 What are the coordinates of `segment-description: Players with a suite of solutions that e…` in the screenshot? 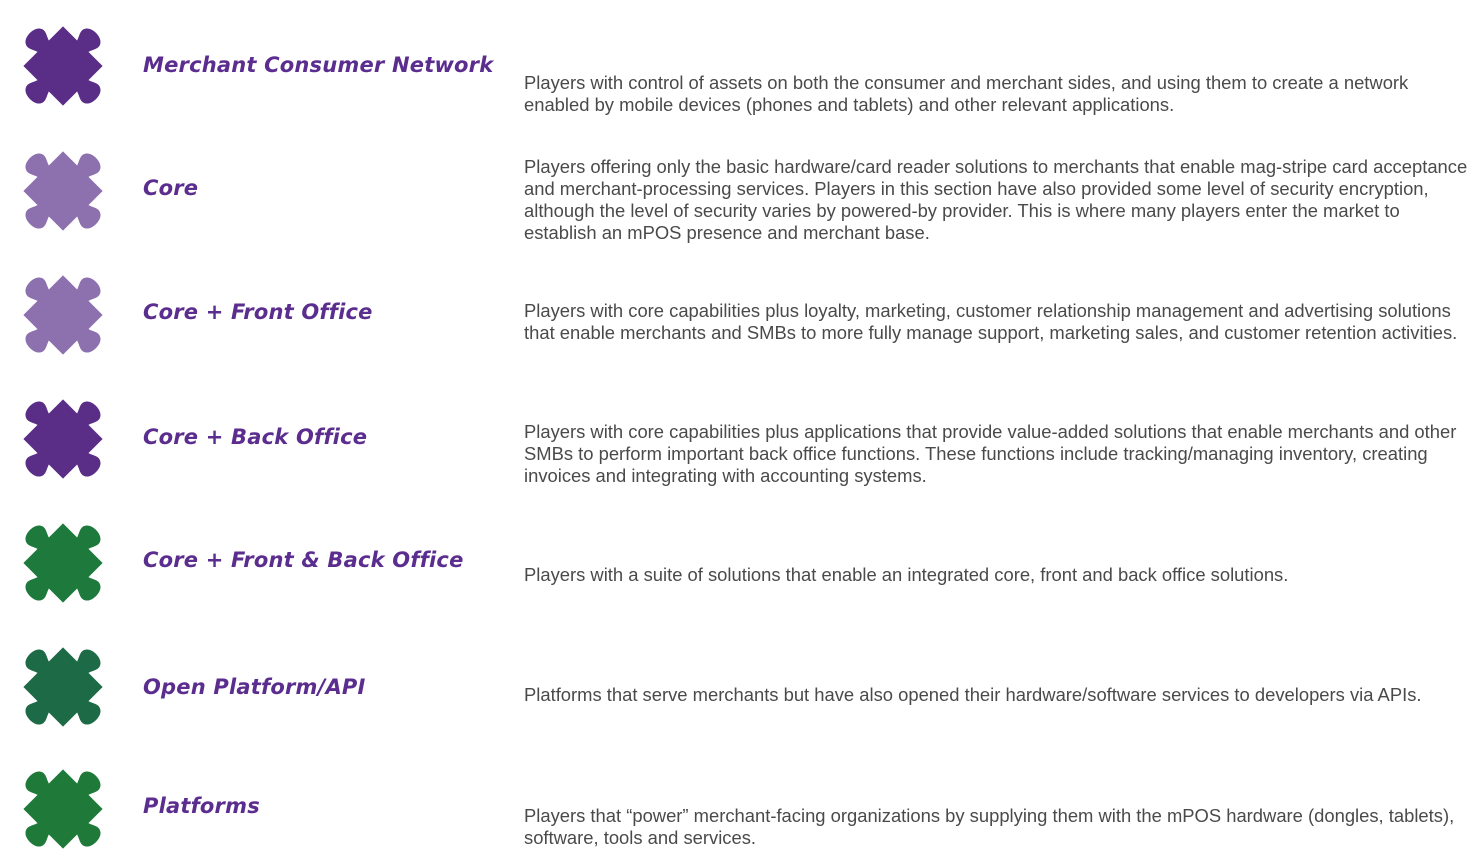 It's located at (906, 574).